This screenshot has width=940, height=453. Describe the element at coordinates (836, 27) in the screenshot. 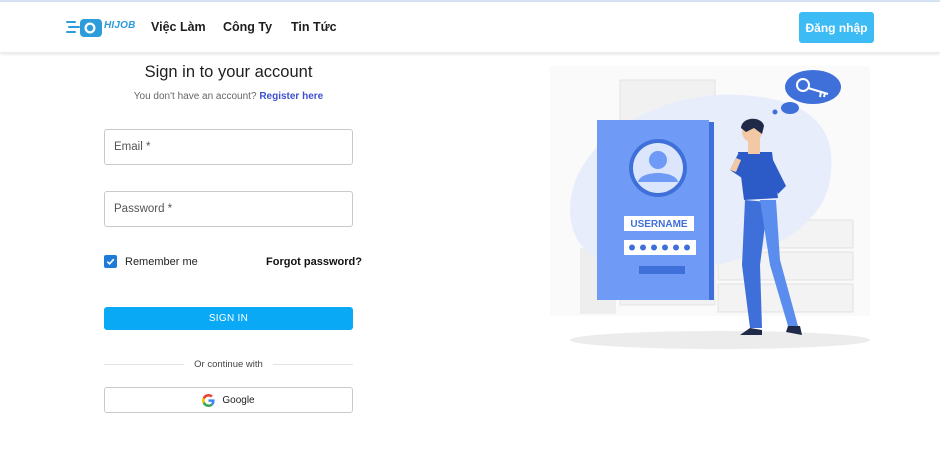

I see `login-button: Đăng nhập` at that location.